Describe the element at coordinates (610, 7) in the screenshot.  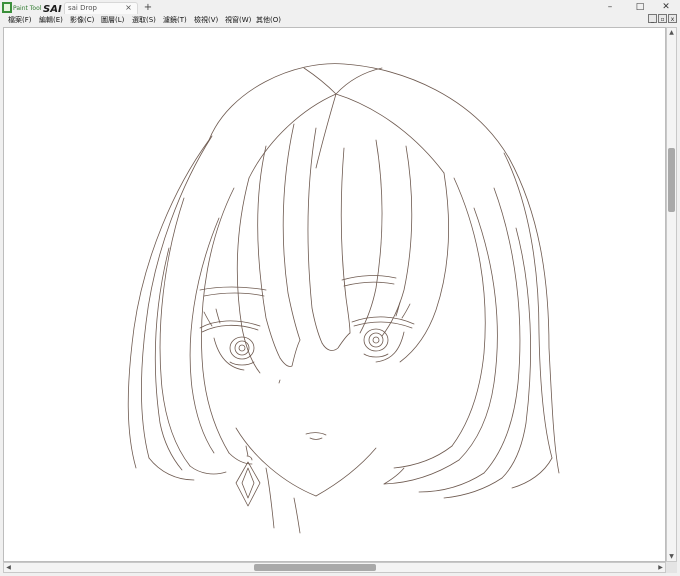
I see `minimize-button: –` at that location.